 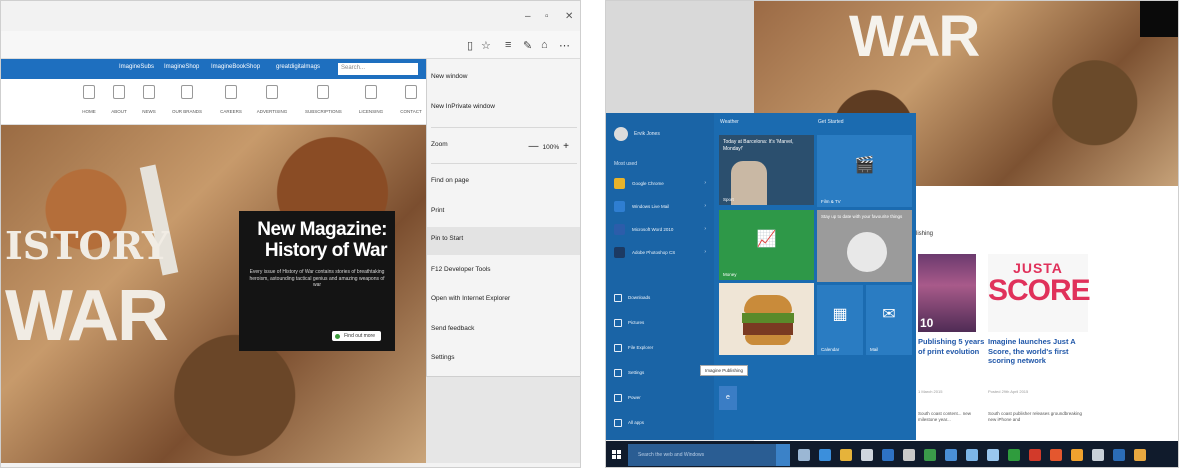 I want to click on start-app-row: Windows Live Mail ›, so click(x=661, y=207).